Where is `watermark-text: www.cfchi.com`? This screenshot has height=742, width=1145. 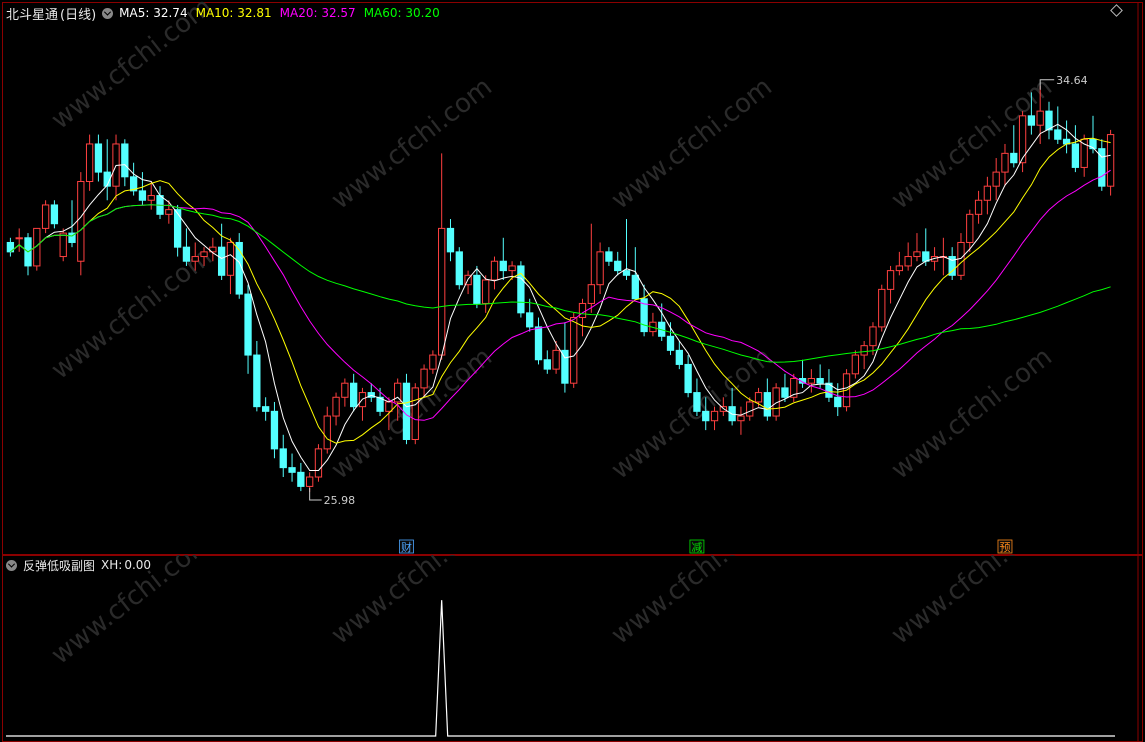 watermark-text: www.cfchi.com is located at coordinates (692, 144).